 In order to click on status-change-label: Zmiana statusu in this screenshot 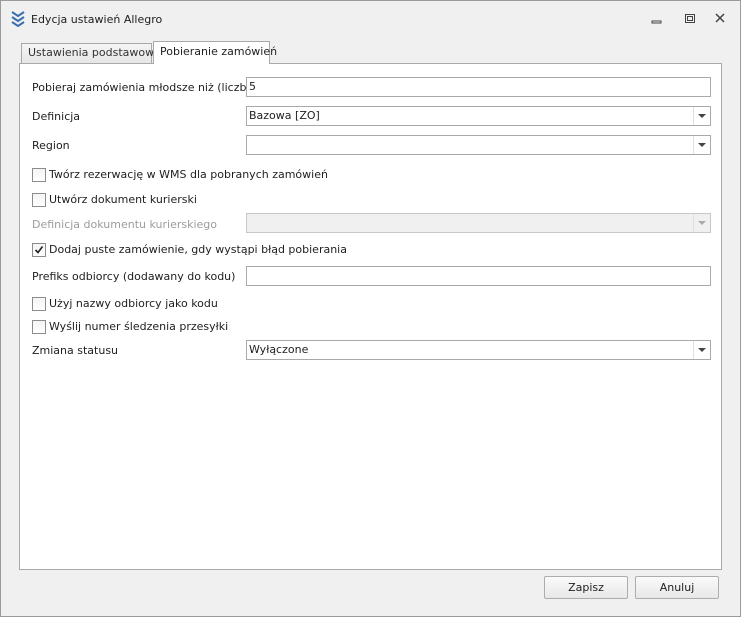, I will do `click(75, 350)`.